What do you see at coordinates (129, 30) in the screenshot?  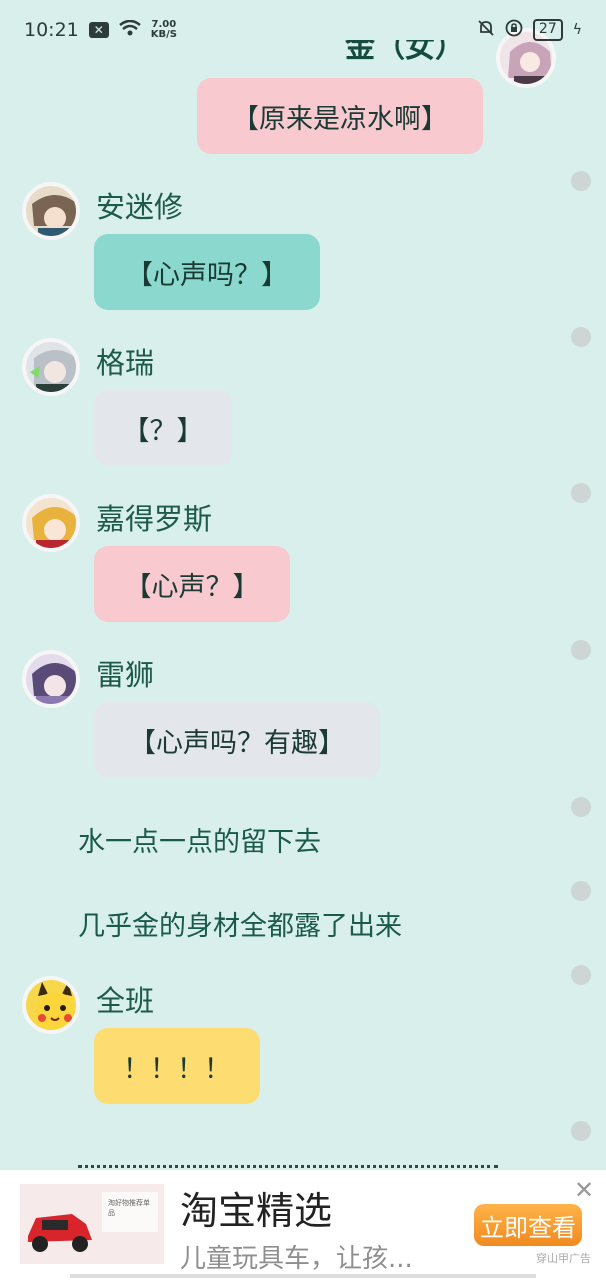 I see `wifi-icon` at bounding box center [129, 30].